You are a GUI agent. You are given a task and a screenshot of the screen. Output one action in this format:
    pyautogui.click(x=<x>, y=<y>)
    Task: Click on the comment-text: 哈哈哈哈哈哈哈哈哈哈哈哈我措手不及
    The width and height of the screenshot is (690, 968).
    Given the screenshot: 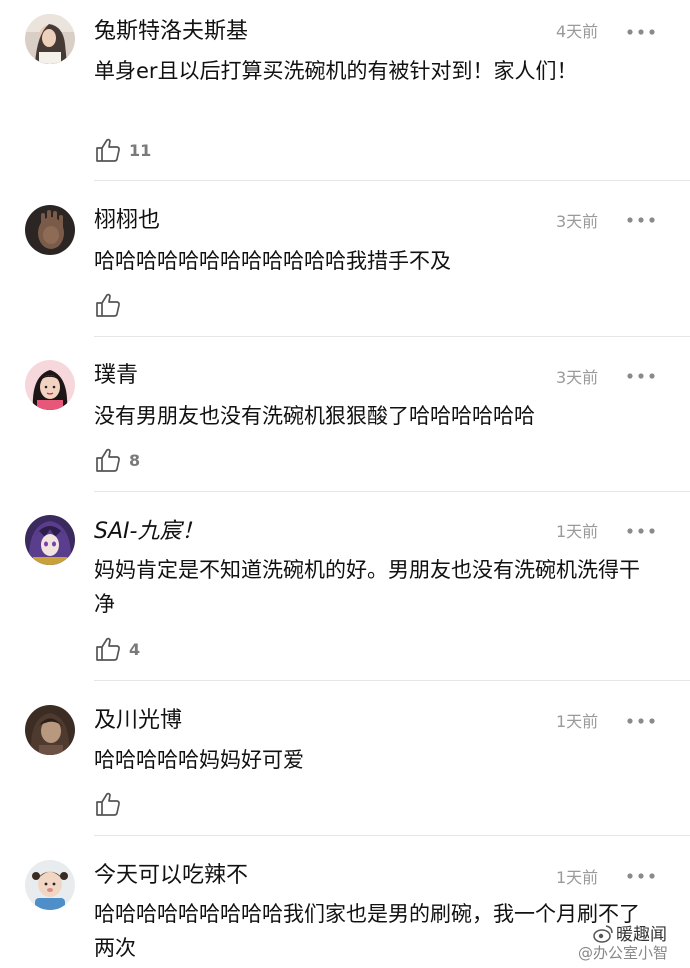 What is the action you would take?
    pyautogui.click(x=272, y=261)
    